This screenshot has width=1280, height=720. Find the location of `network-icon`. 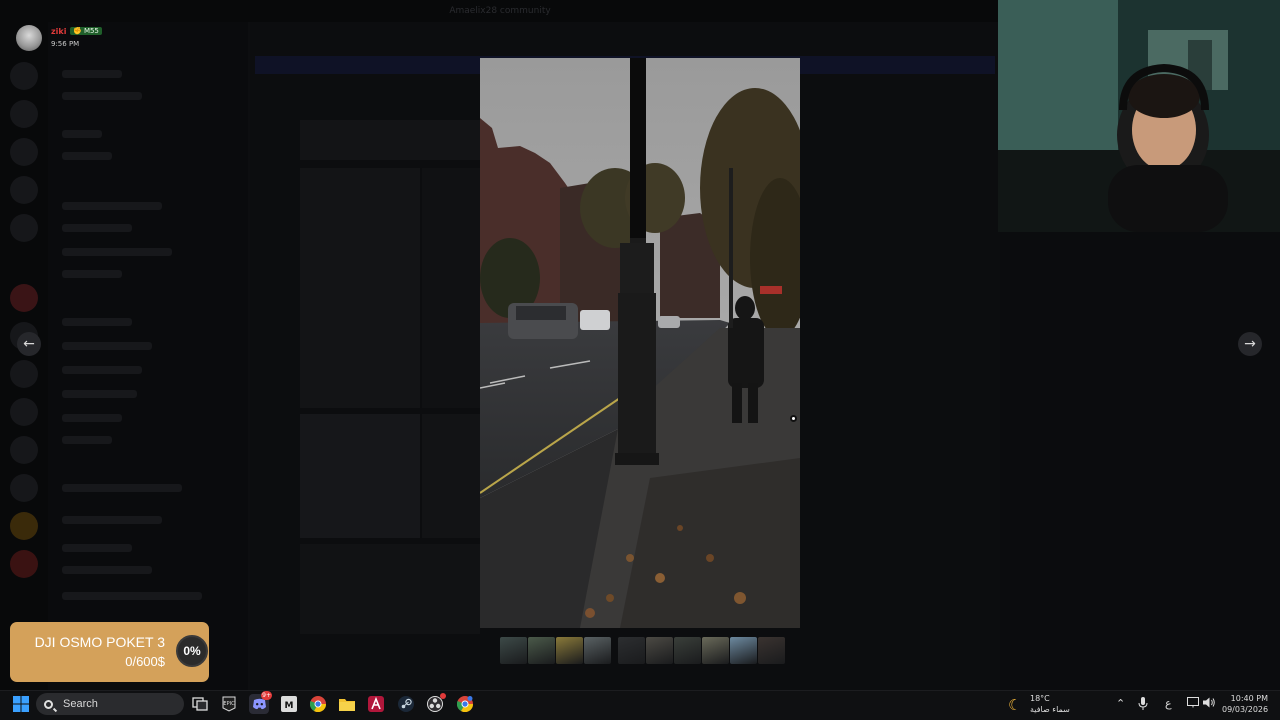

network-icon is located at coordinates (1193, 704).